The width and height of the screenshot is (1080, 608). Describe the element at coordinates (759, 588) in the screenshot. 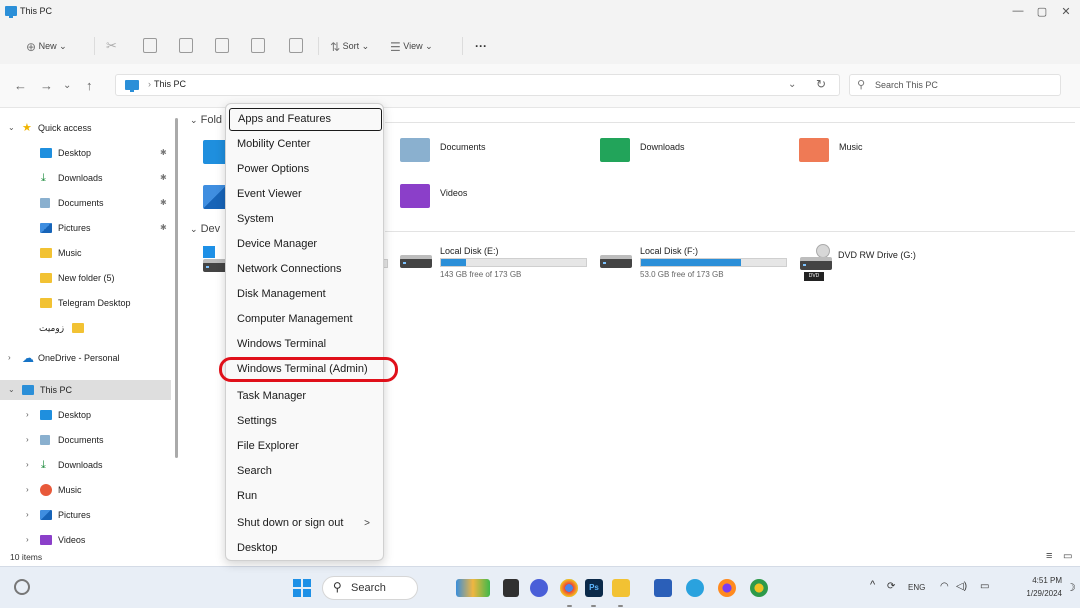

I see `download-manager-icon` at that location.